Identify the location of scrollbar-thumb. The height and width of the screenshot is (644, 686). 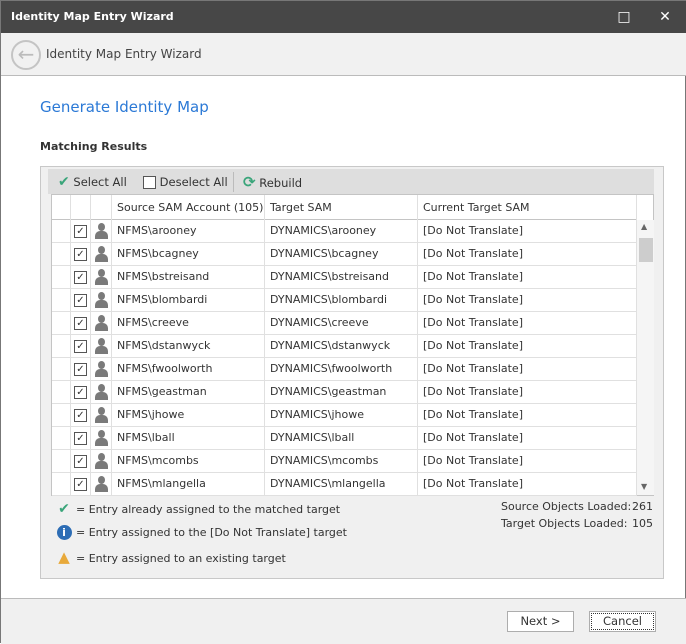
(646, 250).